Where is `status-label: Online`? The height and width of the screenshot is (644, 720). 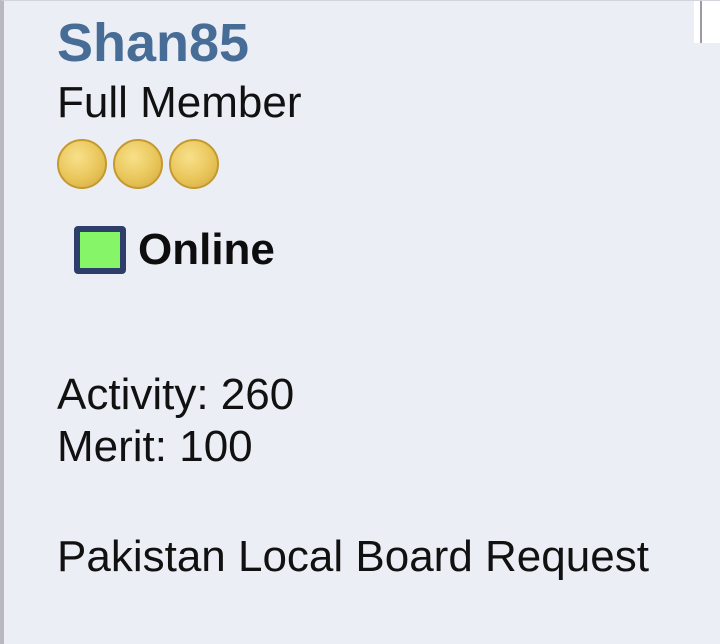 status-label: Online is located at coordinates (206, 249).